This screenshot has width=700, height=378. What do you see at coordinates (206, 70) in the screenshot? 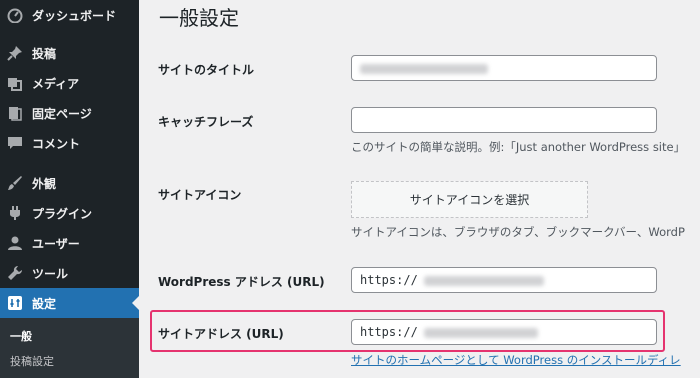
I see `site-title-label: サイトのタイトル` at bounding box center [206, 70].